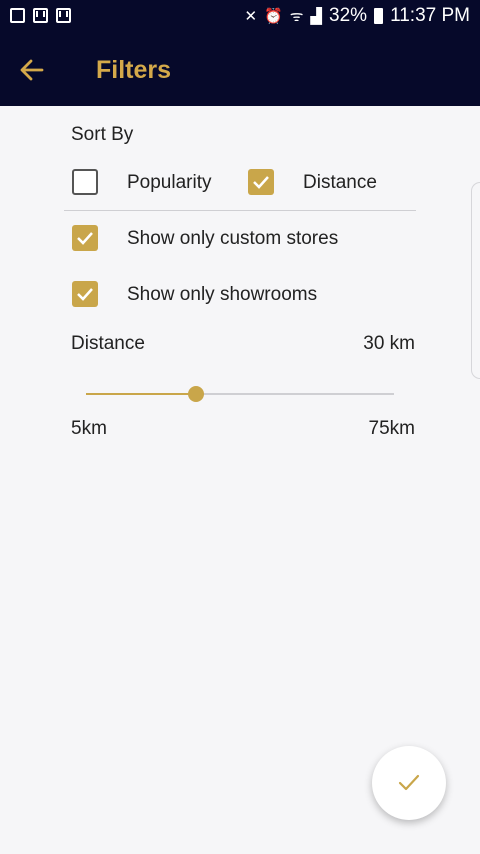 This screenshot has height=854, width=480. What do you see at coordinates (17, 15) in the screenshot?
I see `gallery-icon` at bounding box center [17, 15].